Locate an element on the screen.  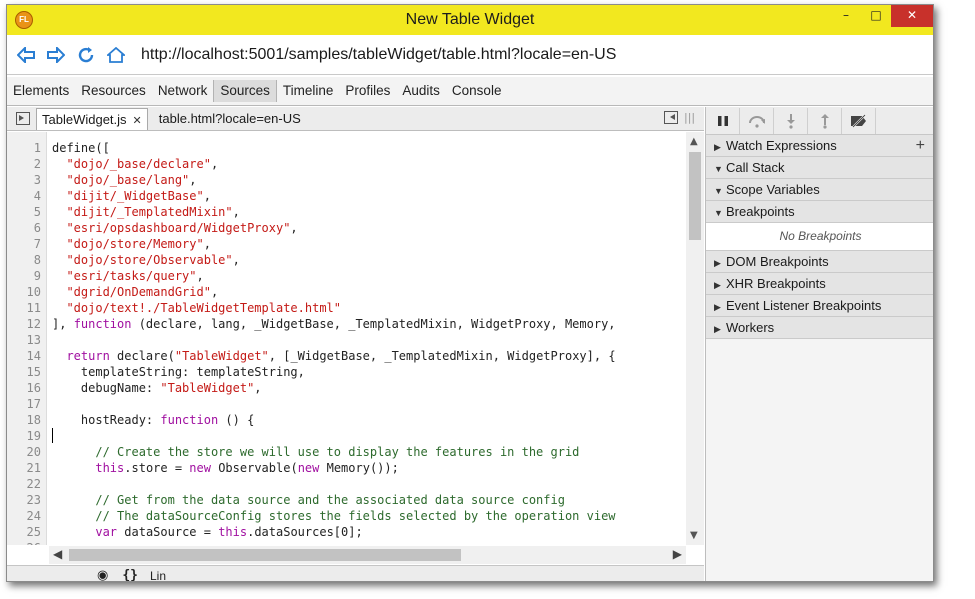
line-number: 6 is located at coordinates (24, 228).